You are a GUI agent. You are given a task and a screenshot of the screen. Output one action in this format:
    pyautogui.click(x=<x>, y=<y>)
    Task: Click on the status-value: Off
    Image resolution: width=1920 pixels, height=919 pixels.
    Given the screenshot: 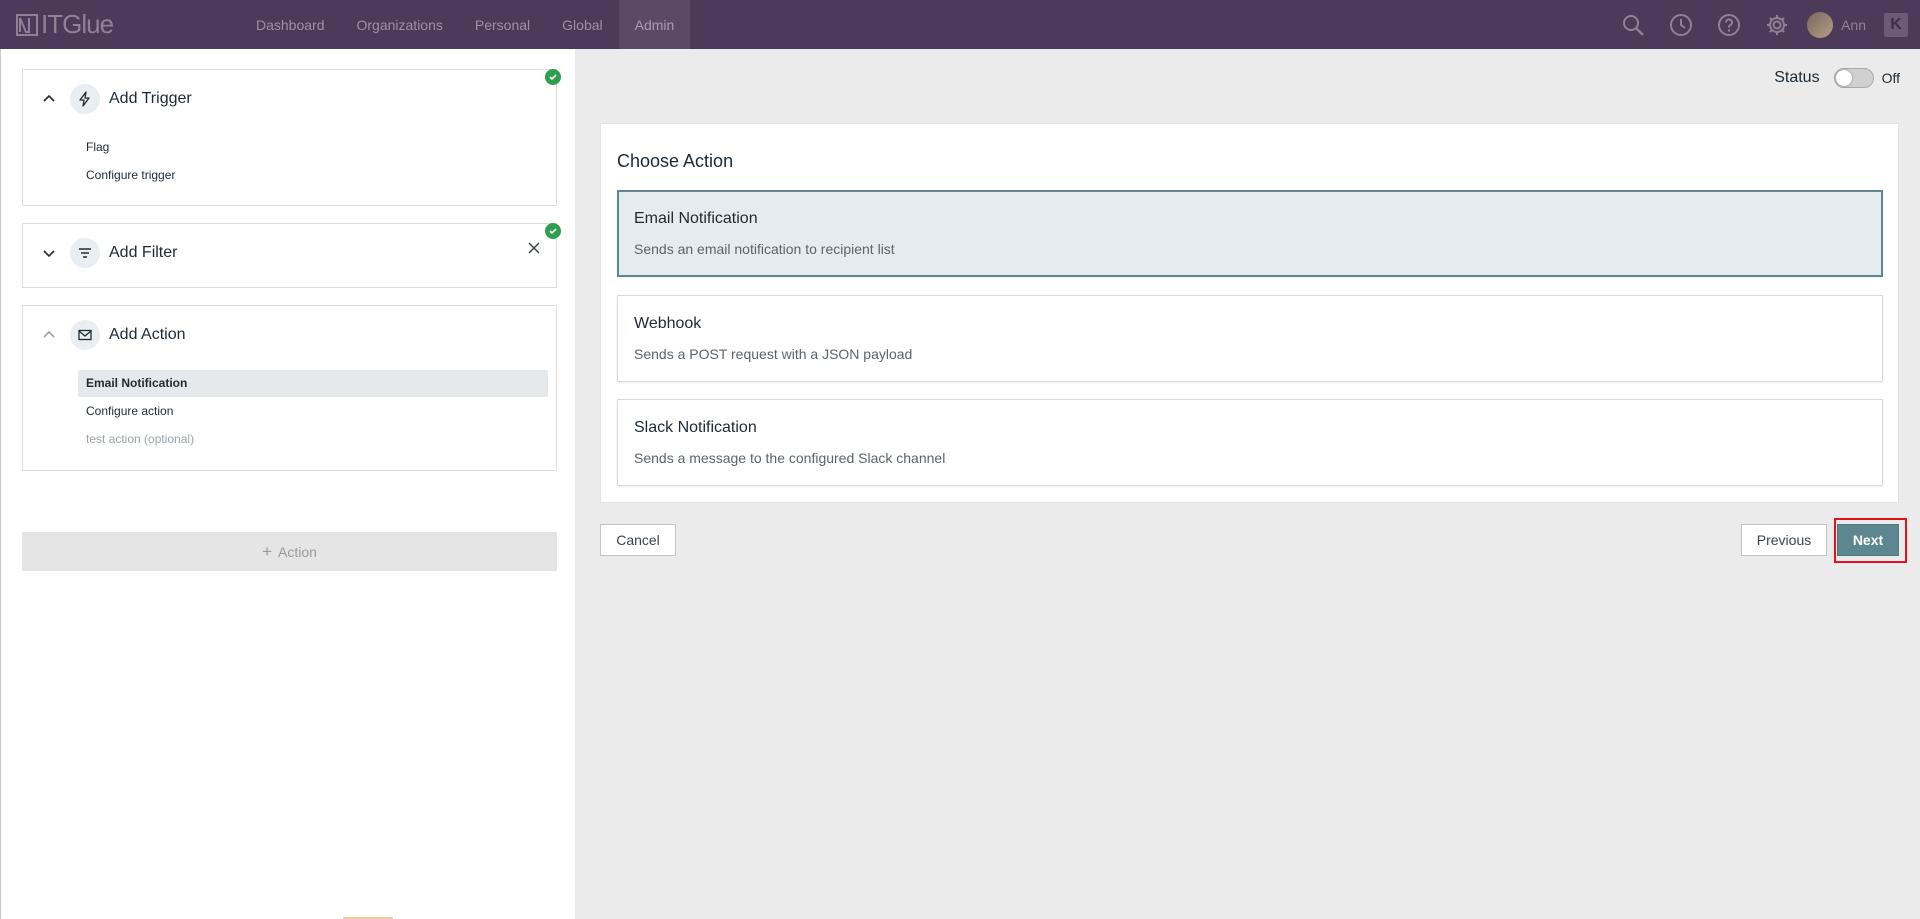 What is the action you would take?
    pyautogui.click(x=1890, y=78)
    